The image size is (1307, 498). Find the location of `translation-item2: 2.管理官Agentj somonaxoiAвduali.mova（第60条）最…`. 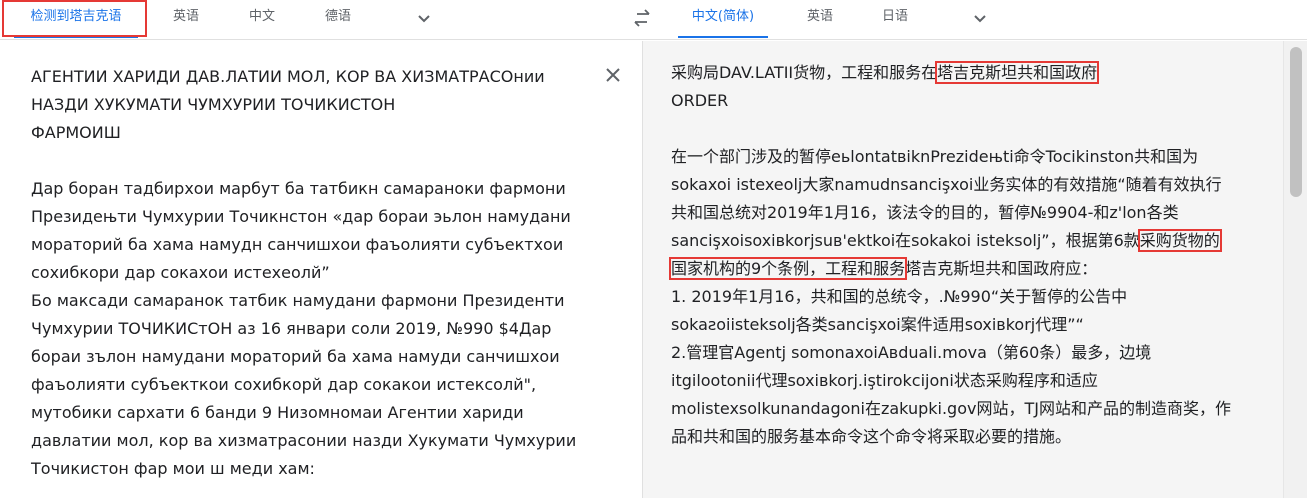

translation-item2: 2.管理官Agentj somonaxoiAвduali.mova（第60条）最… is located at coordinates (951, 394).